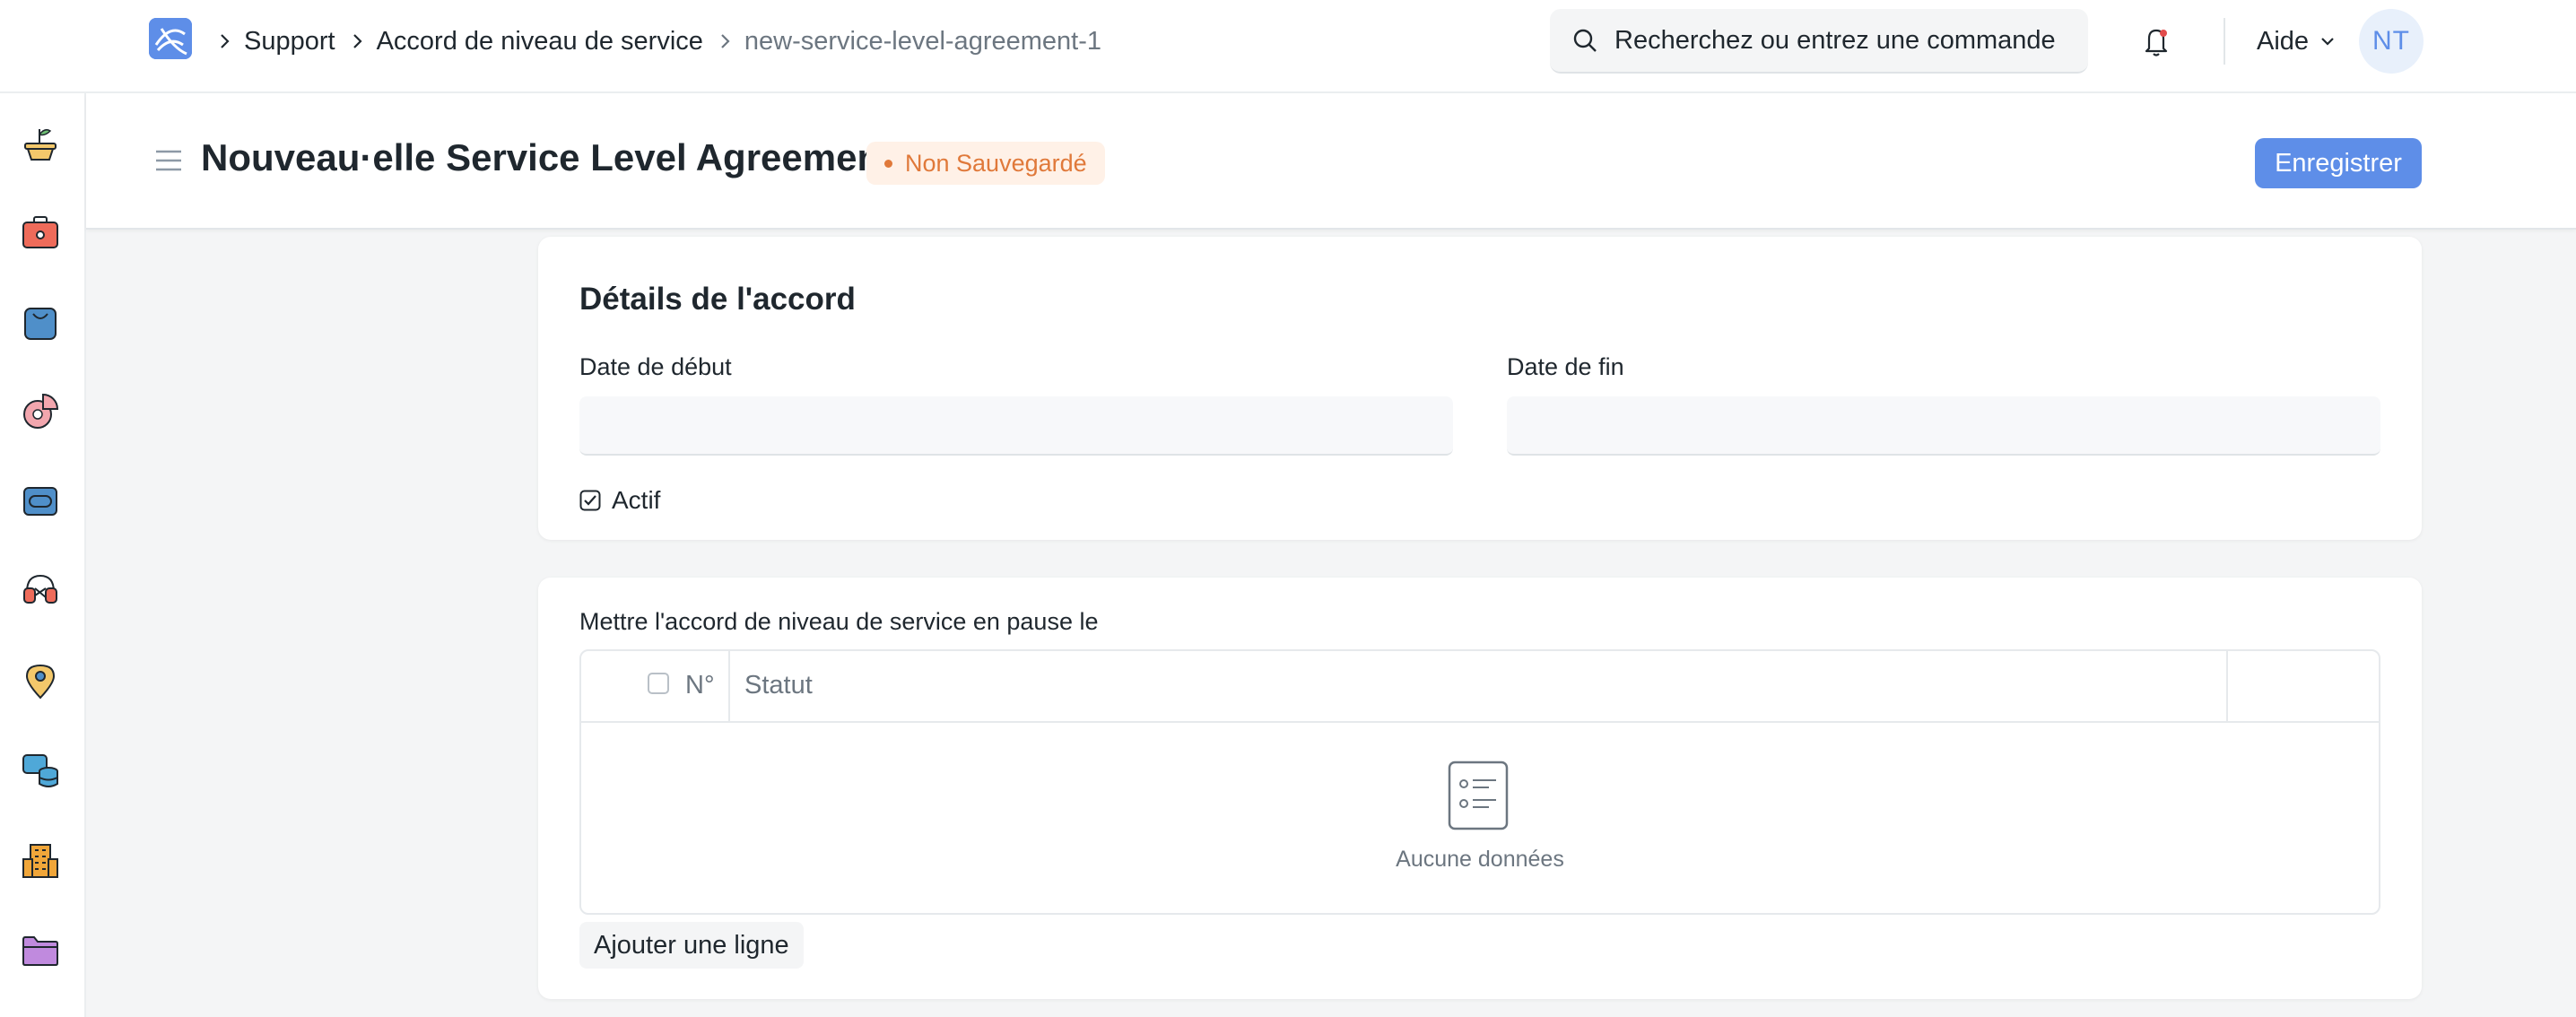  What do you see at coordinates (168, 160) in the screenshot?
I see `hamburger-menu-icon` at bounding box center [168, 160].